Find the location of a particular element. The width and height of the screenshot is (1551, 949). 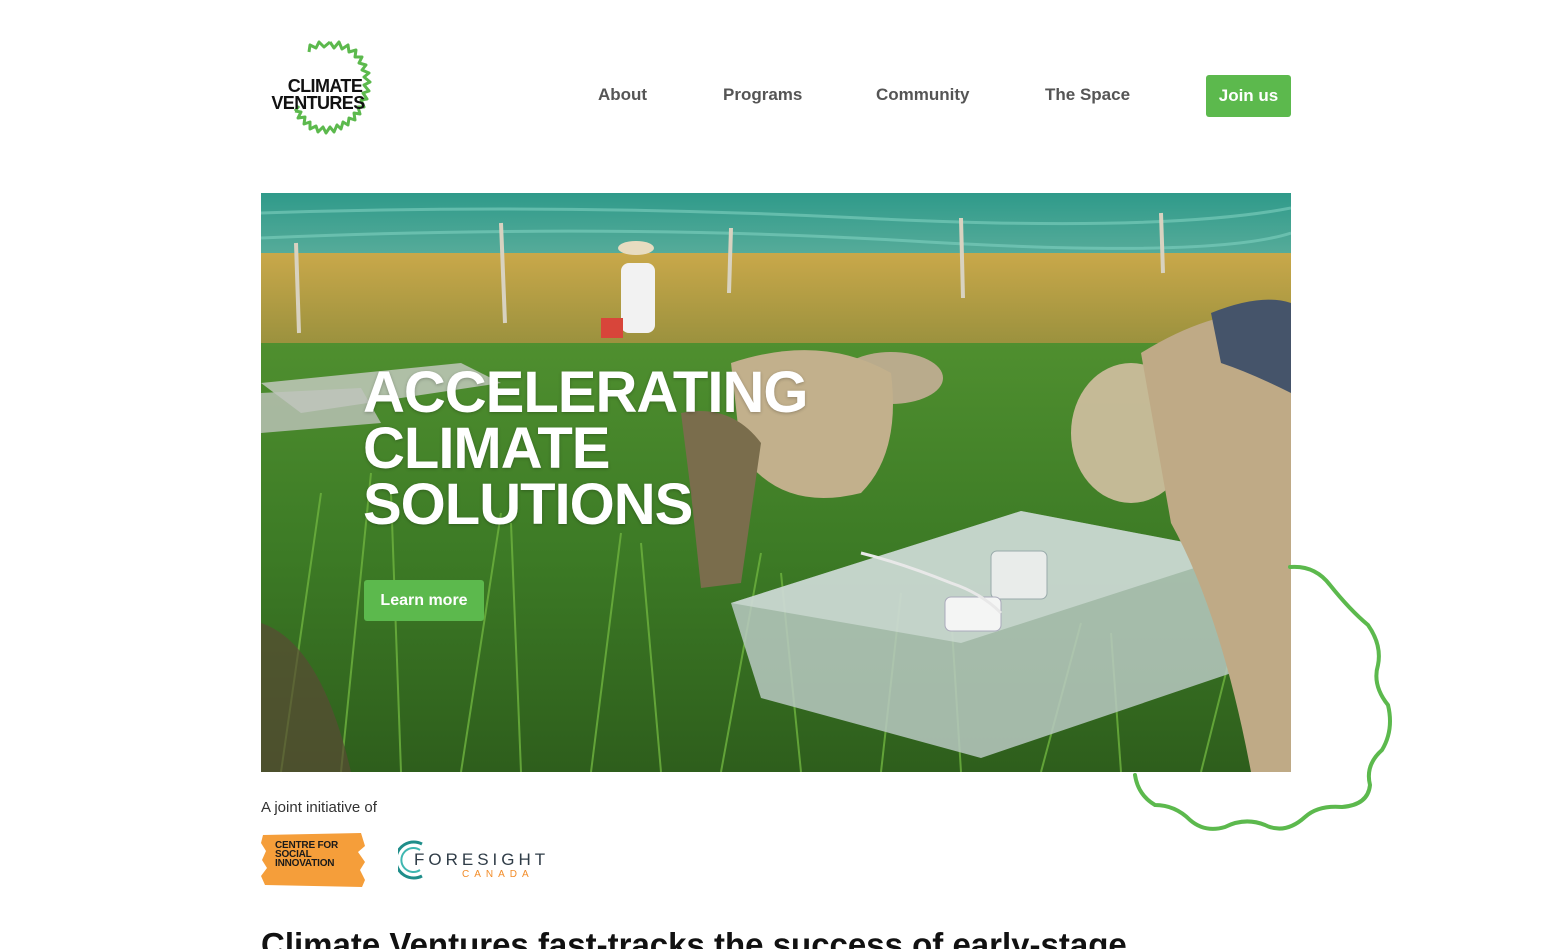

joint-initiative-label: A joint initiative of is located at coordinates (319, 807).